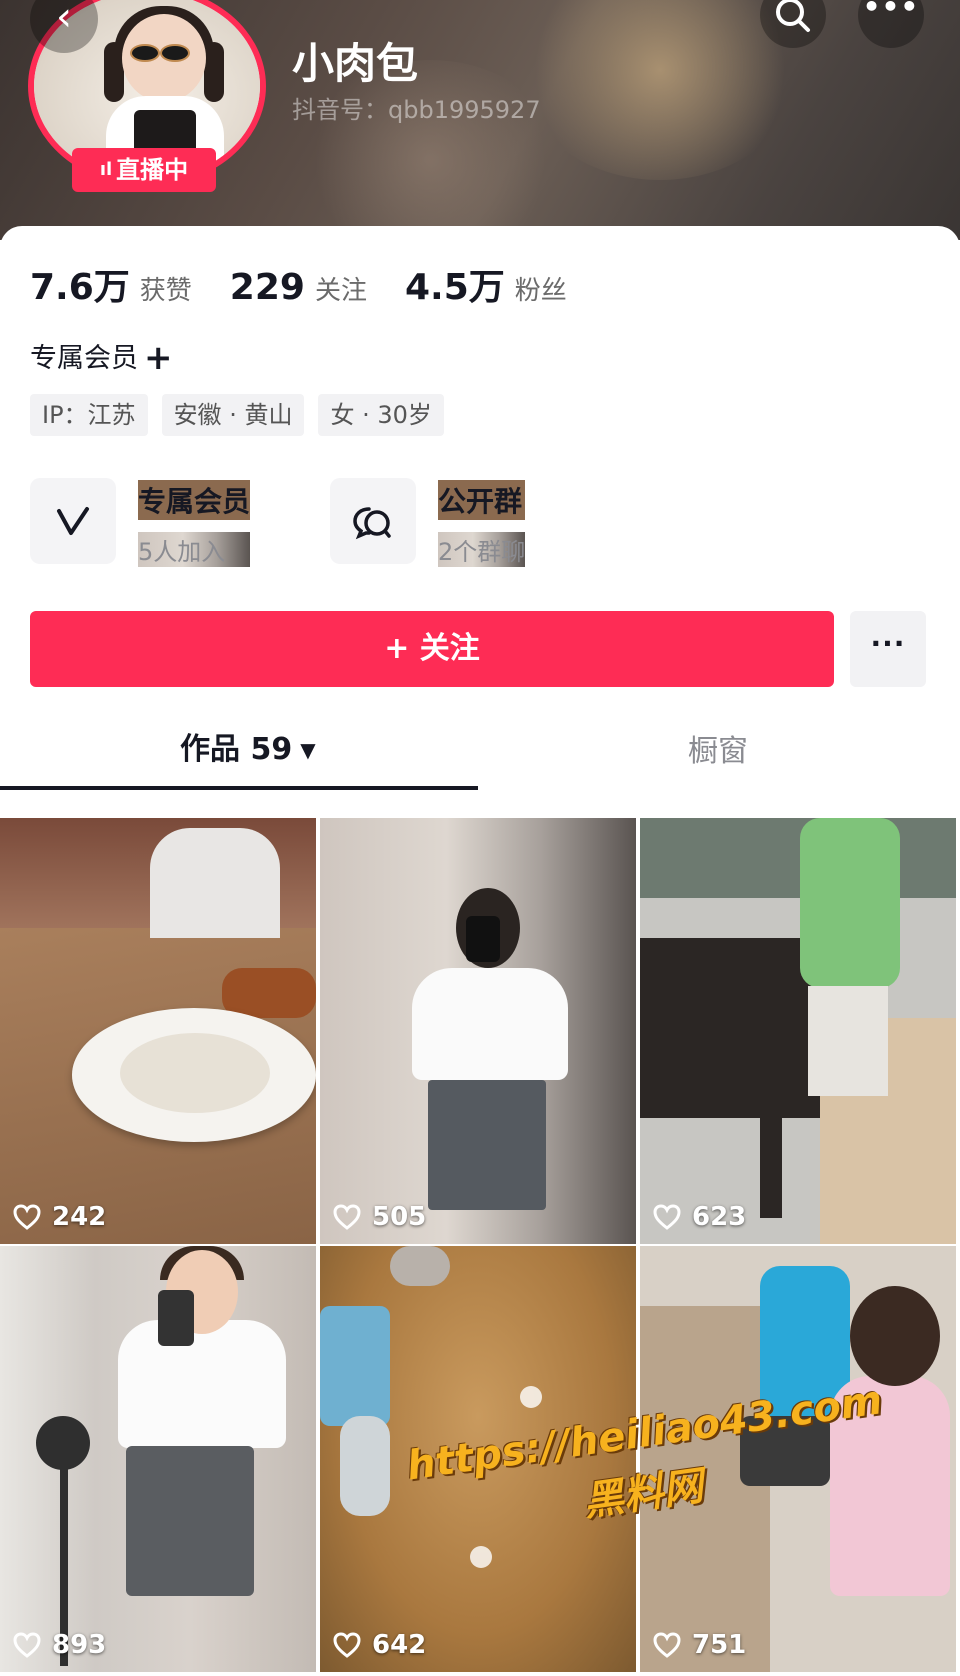  I want to click on membership-line: 专属会员 +, so click(101, 357).